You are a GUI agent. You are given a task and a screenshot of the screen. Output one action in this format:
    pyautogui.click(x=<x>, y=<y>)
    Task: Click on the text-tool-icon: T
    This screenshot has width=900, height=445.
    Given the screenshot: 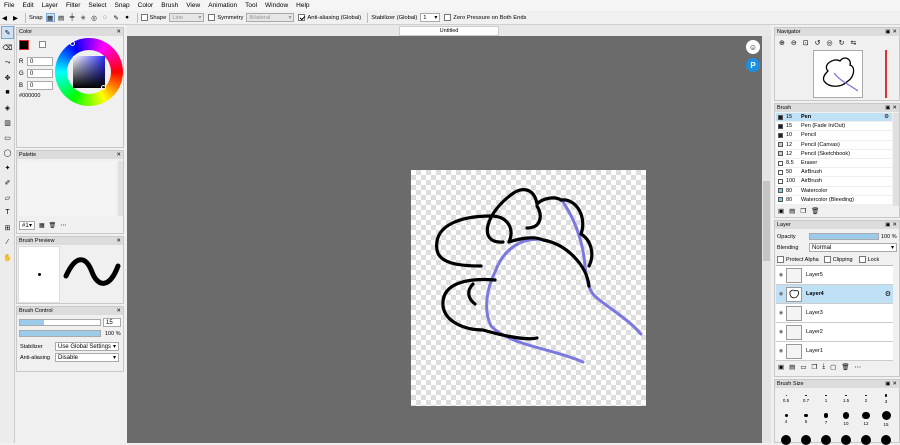 What is the action you would take?
    pyautogui.click(x=7, y=212)
    